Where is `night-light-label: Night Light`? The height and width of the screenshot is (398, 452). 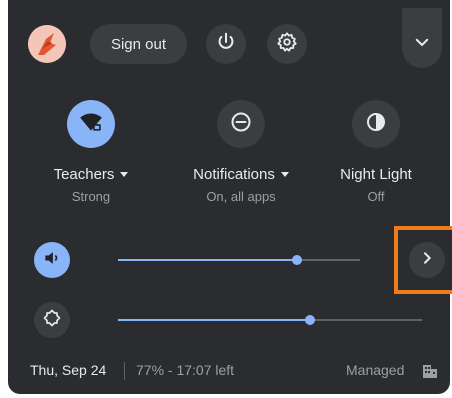
night-light-label: Night Light is located at coordinates (376, 174).